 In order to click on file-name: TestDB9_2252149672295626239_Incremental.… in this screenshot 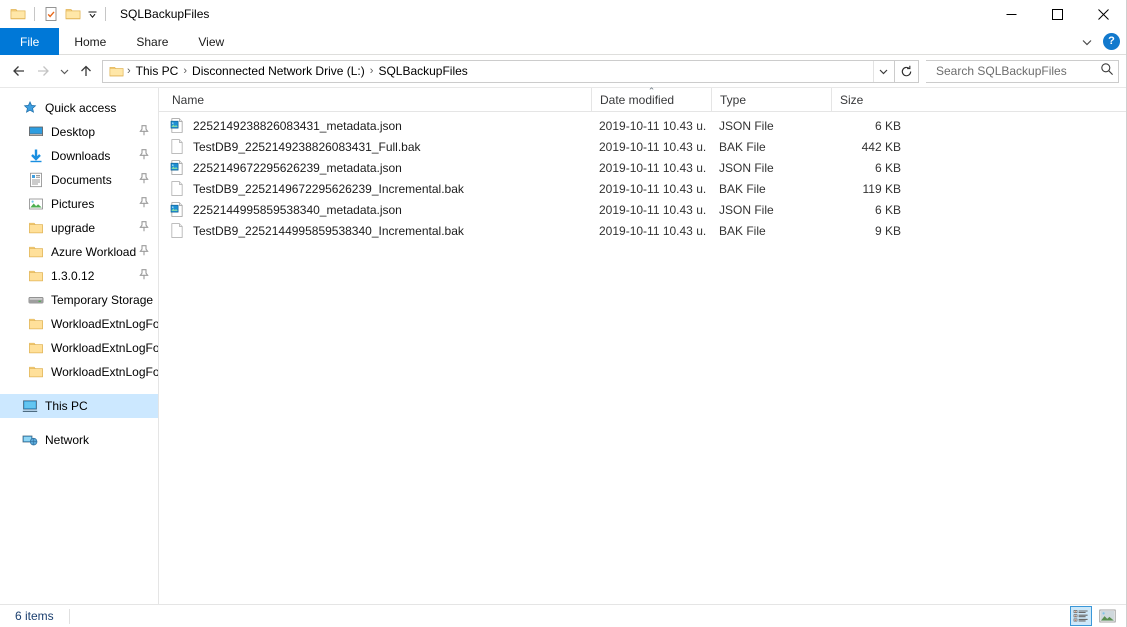, I will do `click(328, 188)`.